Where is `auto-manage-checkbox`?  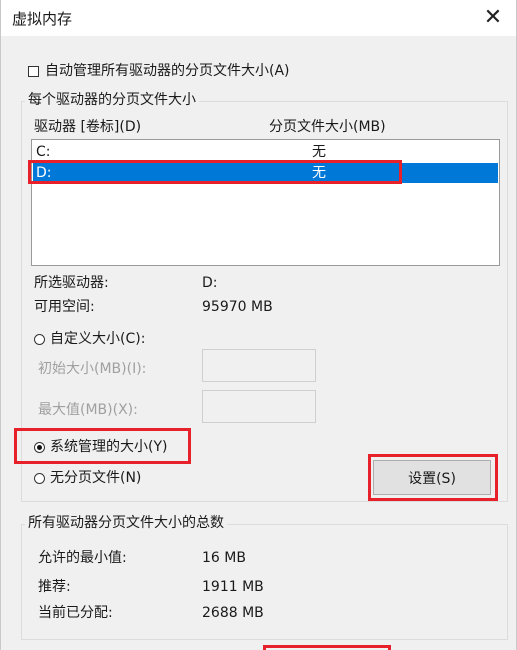
auto-manage-checkbox is located at coordinates (33, 71).